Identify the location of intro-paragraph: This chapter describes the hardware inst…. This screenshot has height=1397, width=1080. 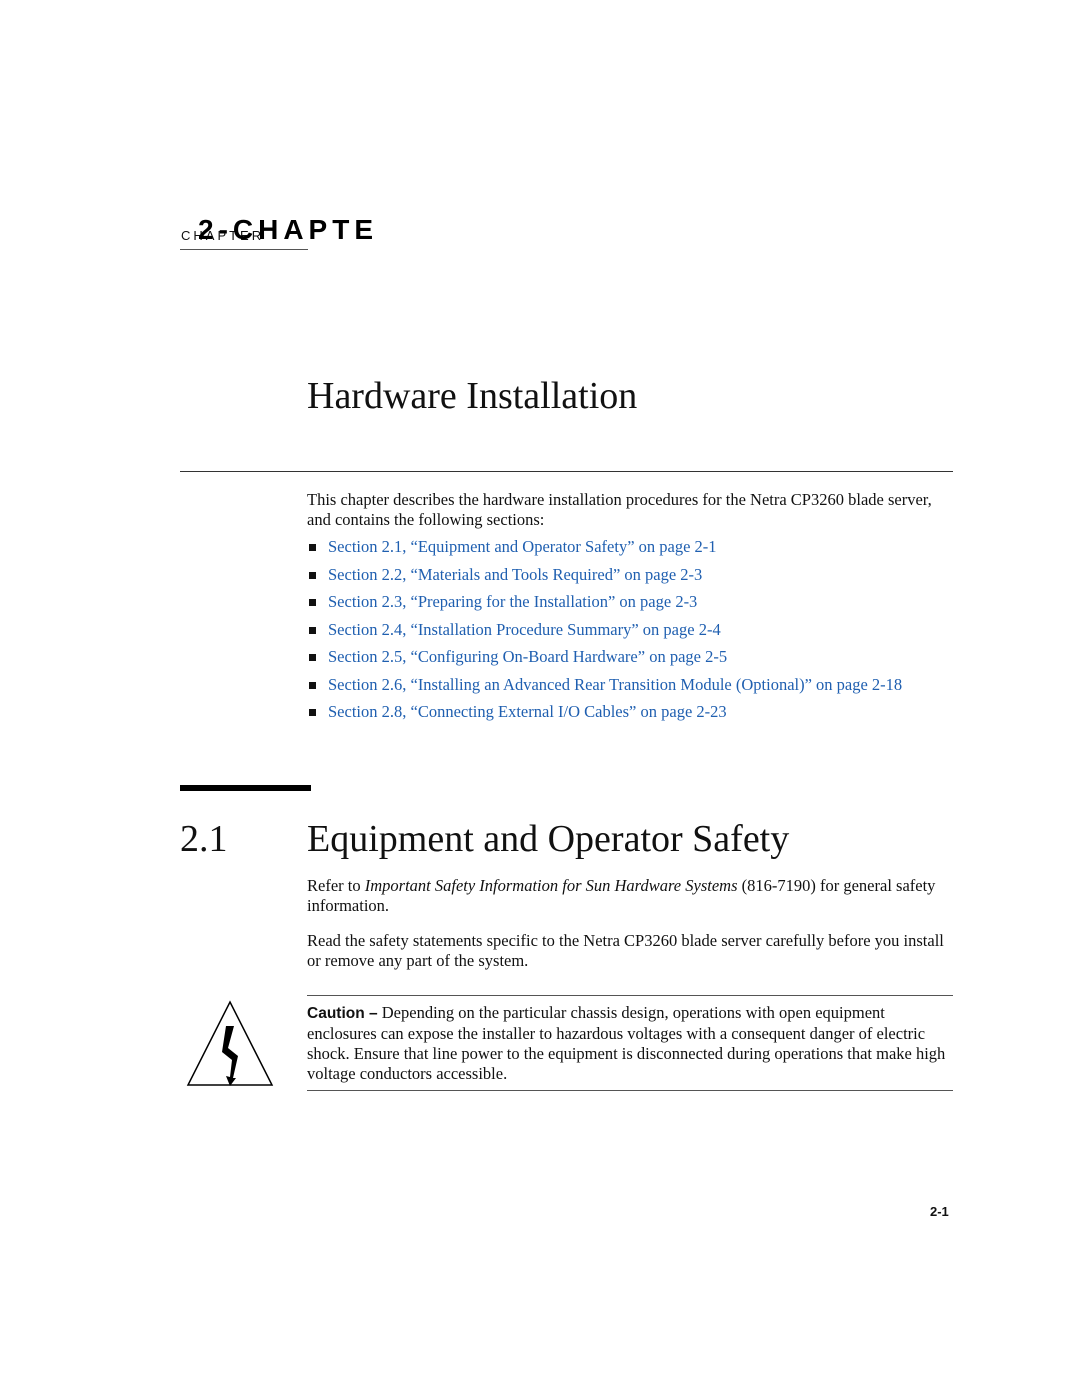
(619, 509).